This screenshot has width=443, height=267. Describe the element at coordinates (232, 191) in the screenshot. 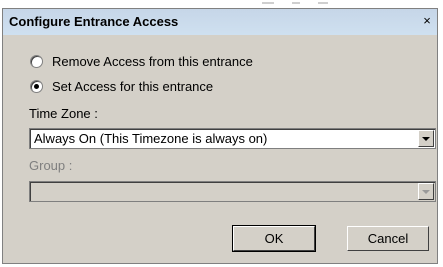

I see `group-select` at that location.